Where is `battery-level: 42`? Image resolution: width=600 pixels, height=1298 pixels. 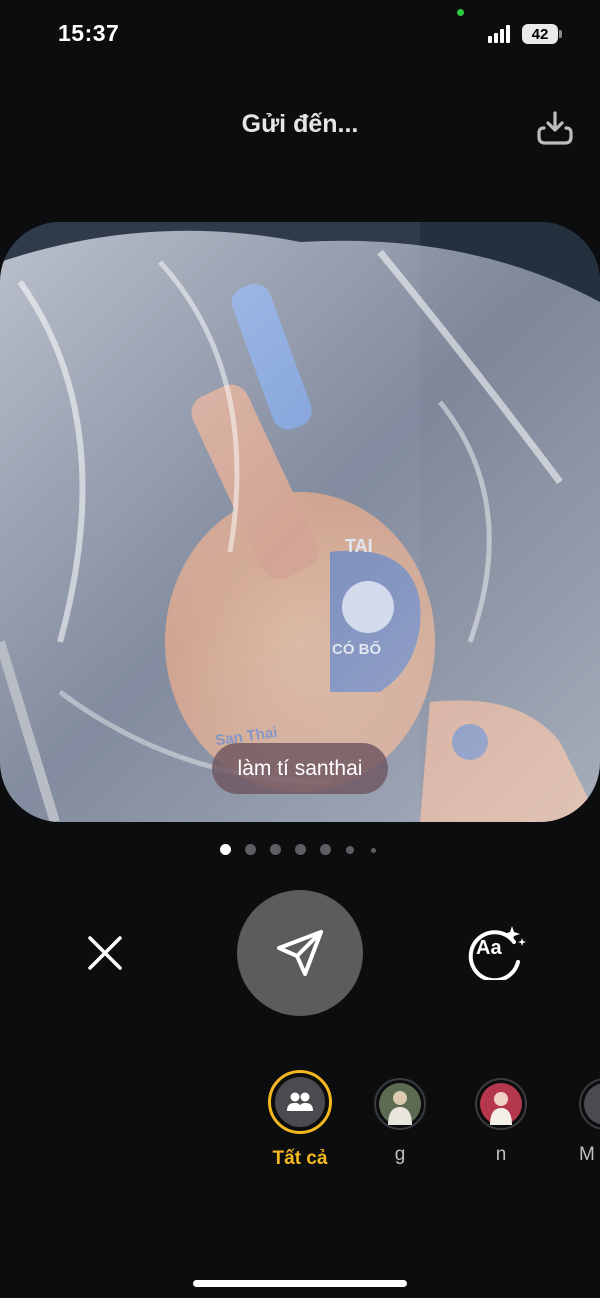
battery-level: 42 is located at coordinates (540, 34).